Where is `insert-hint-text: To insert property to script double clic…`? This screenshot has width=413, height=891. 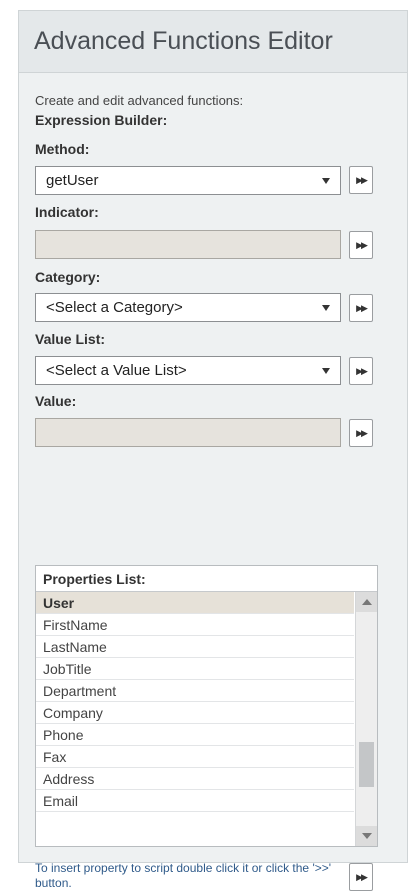 insert-hint-text: To insert property to script double clic… is located at coordinates (183, 875).